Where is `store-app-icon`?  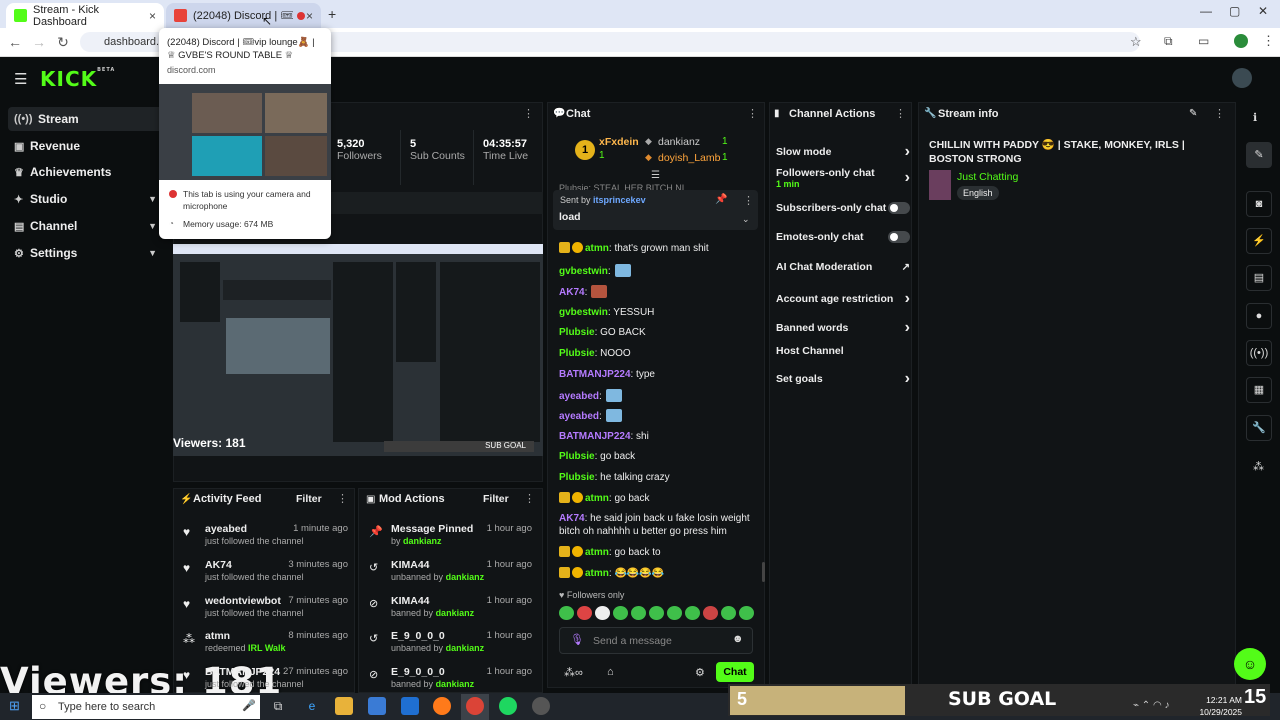
store-app-icon is located at coordinates (377, 706).